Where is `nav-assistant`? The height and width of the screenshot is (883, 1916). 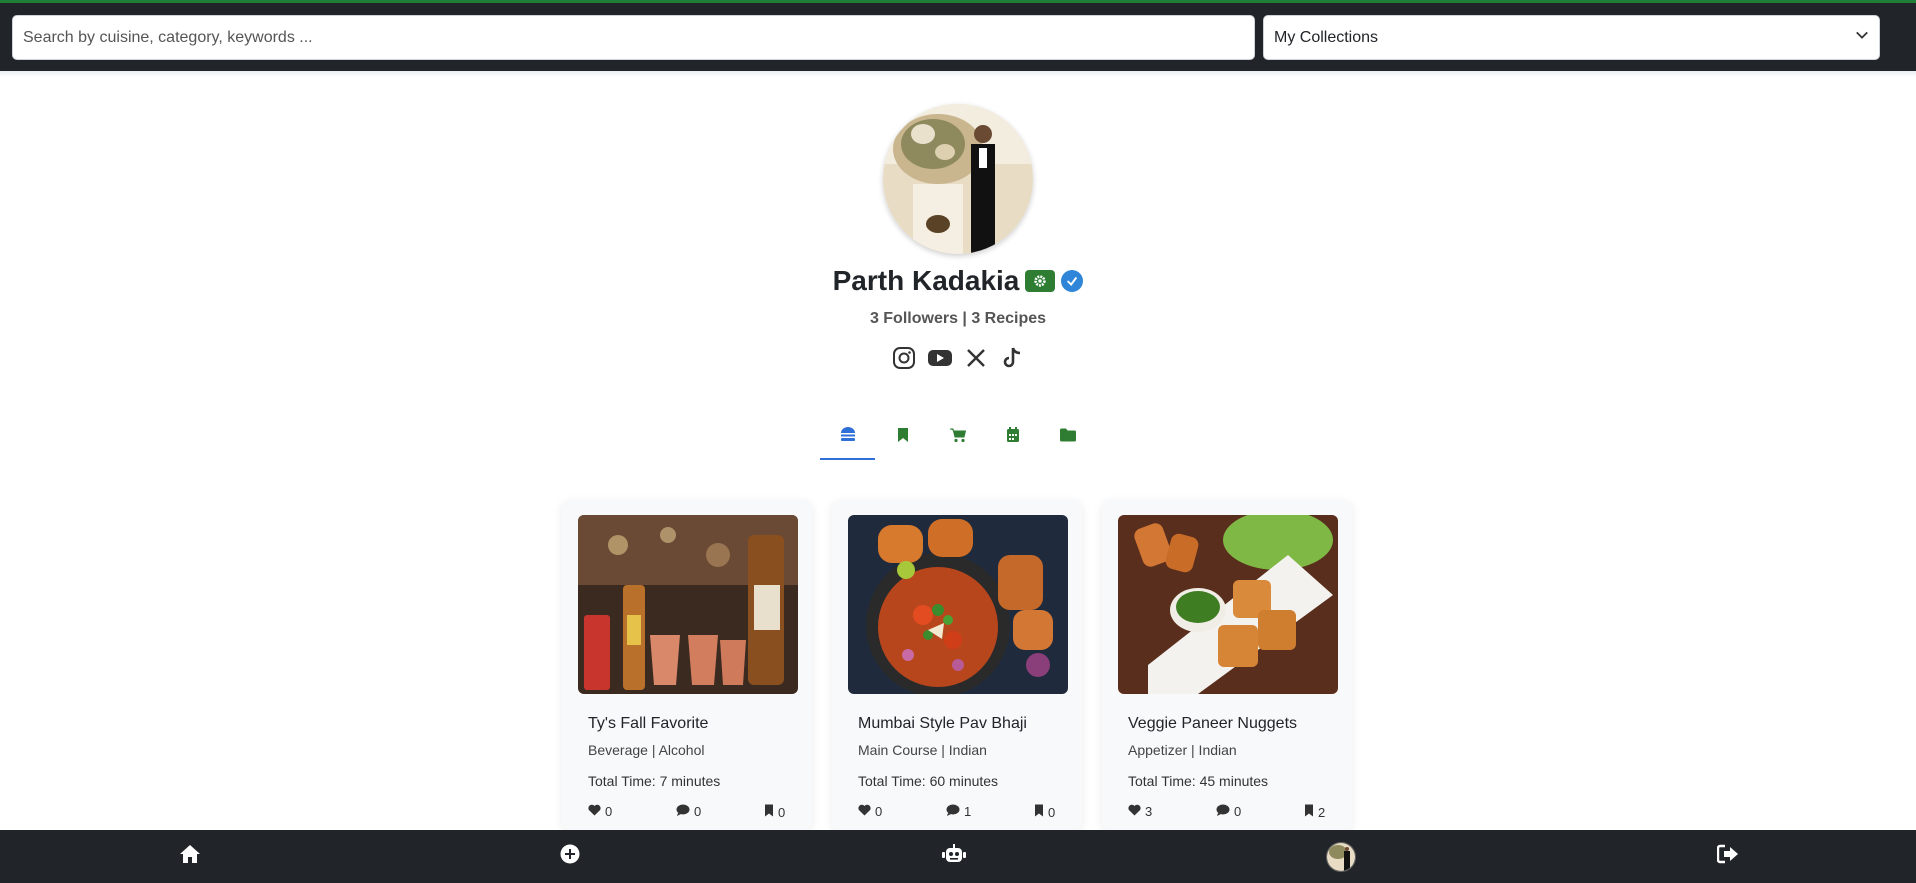
nav-assistant is located at coordinates (954, 856).